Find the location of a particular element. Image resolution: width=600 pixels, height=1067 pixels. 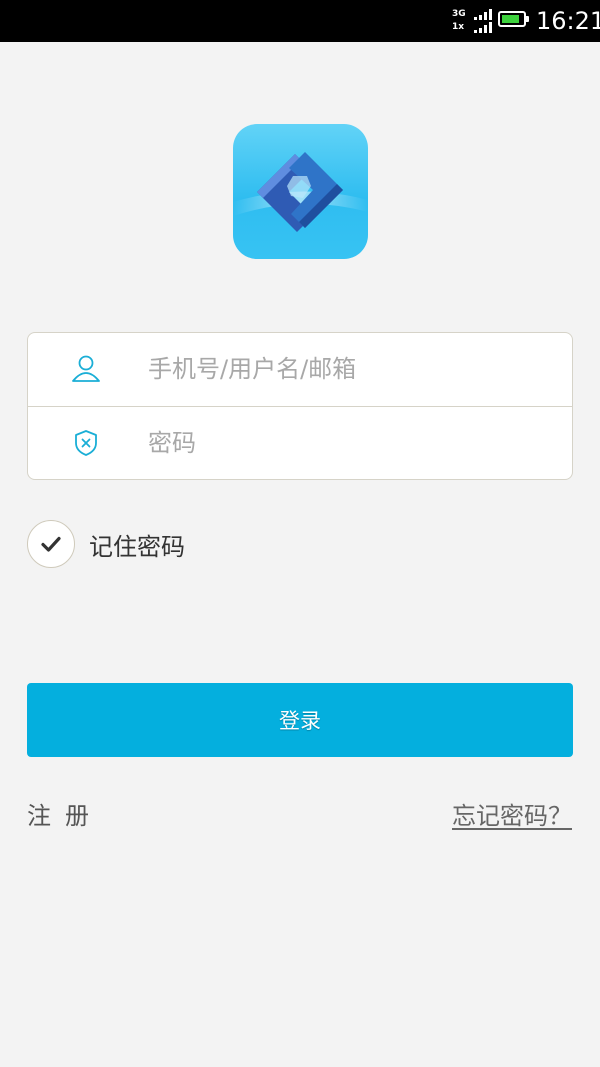

password-row is located at coordinates (300, 443).